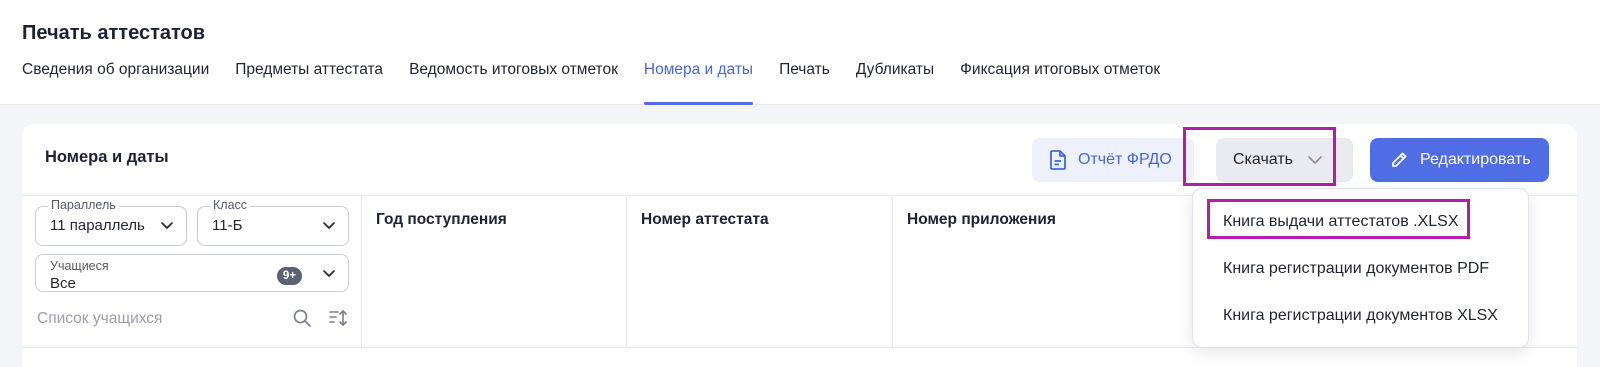  What do you see at coordinates (1338, 219) in the screenshot?
I see `highlight-menu-item` at bounding box center [1338, 219].